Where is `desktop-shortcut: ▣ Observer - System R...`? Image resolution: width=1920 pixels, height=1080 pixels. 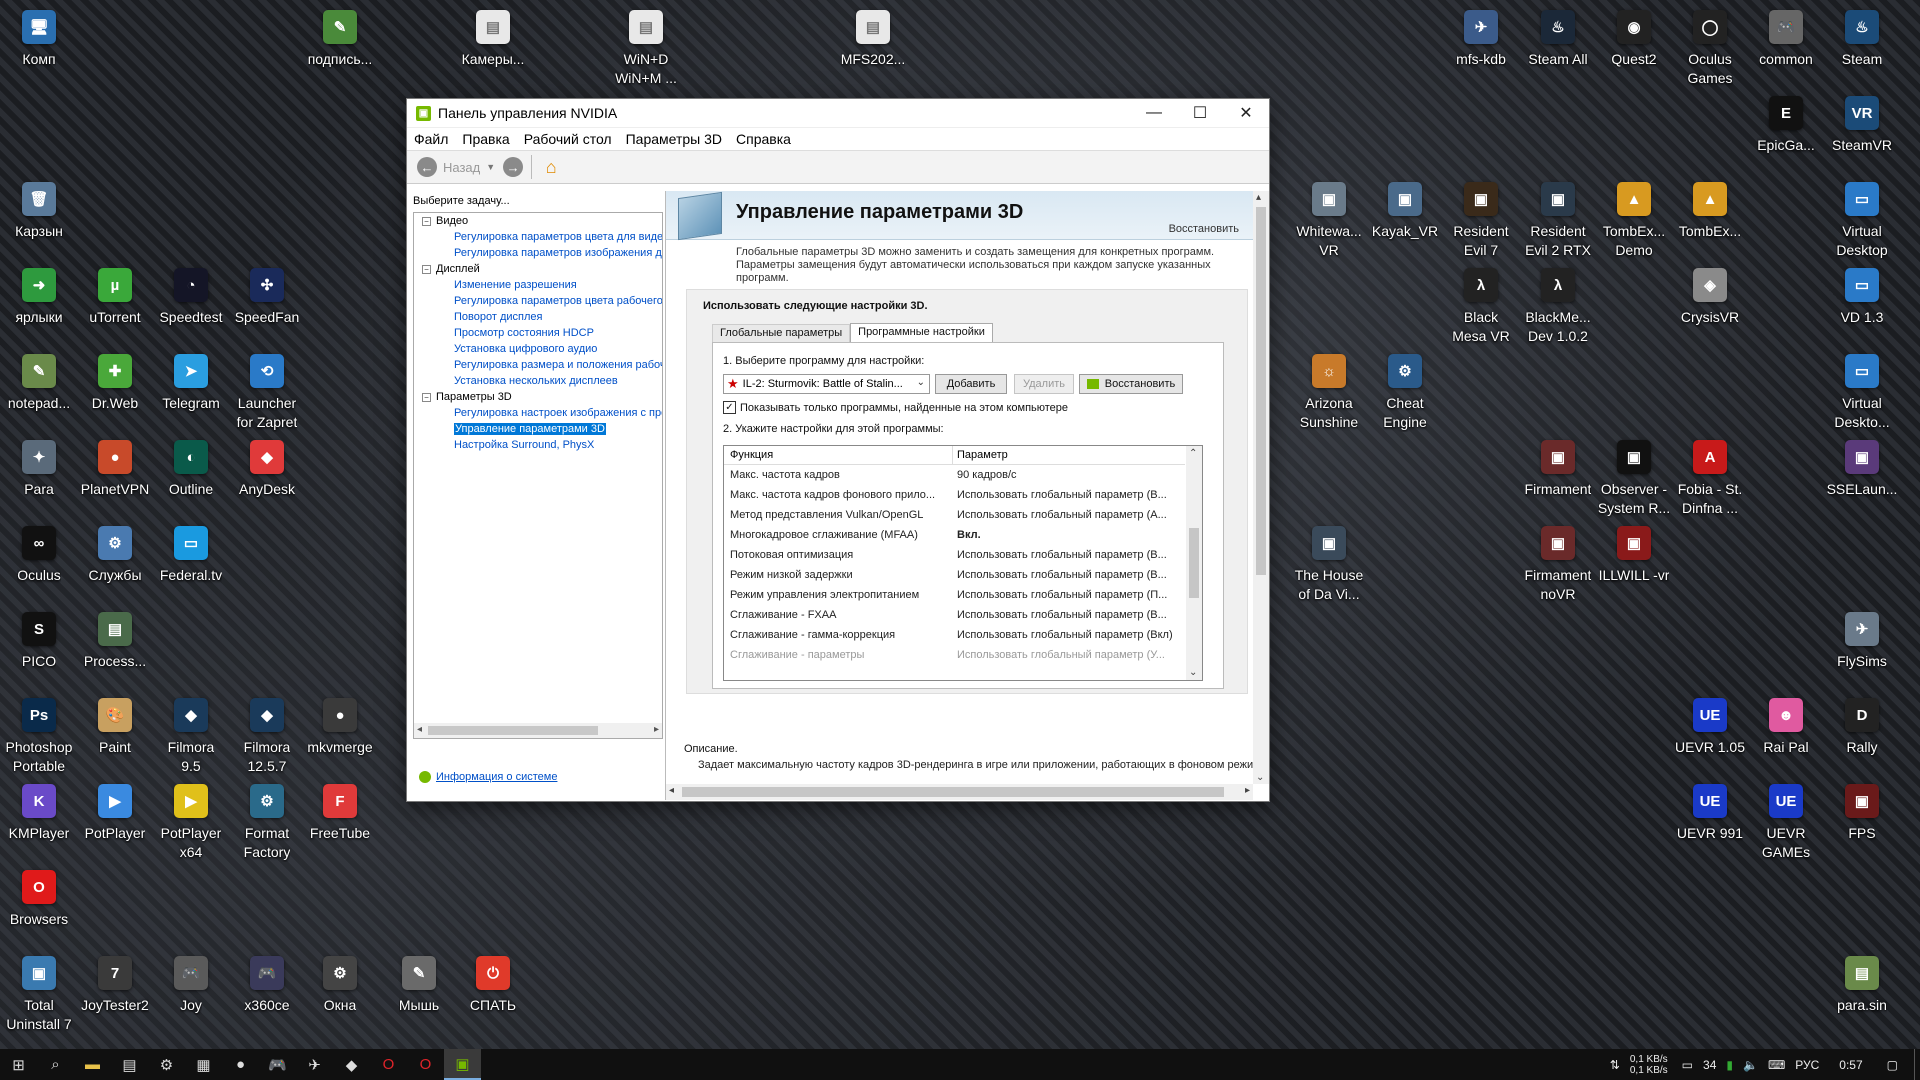 desktop-shortcut: ▣ Observer - System R... is located at coordinates (1634, 479).